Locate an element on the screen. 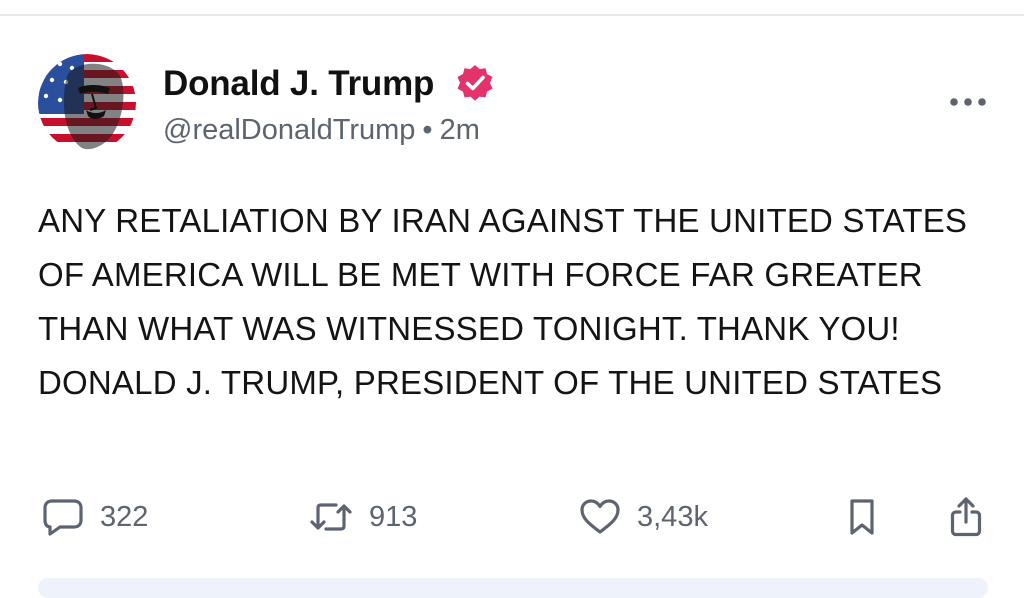 The image size is (1024, 598). avatar-image is located at coordinates (87, 103).